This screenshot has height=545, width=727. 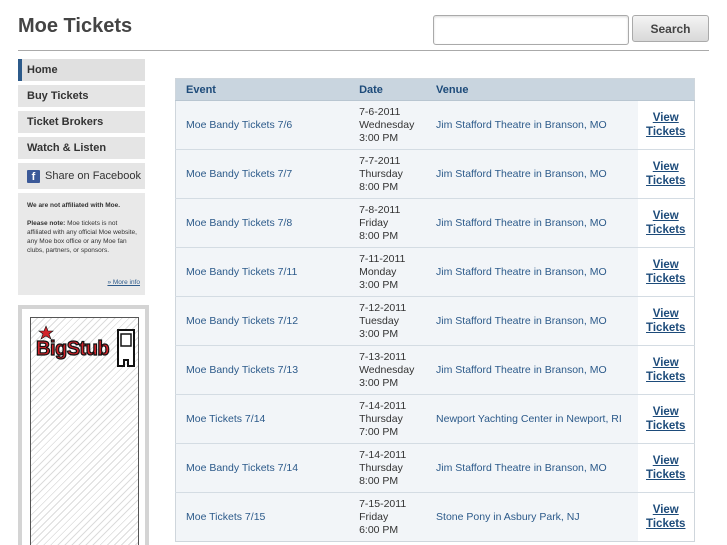 I want to click on sidebar-item-watch-listen: Watch & Listen, so click(x=81, y=148).